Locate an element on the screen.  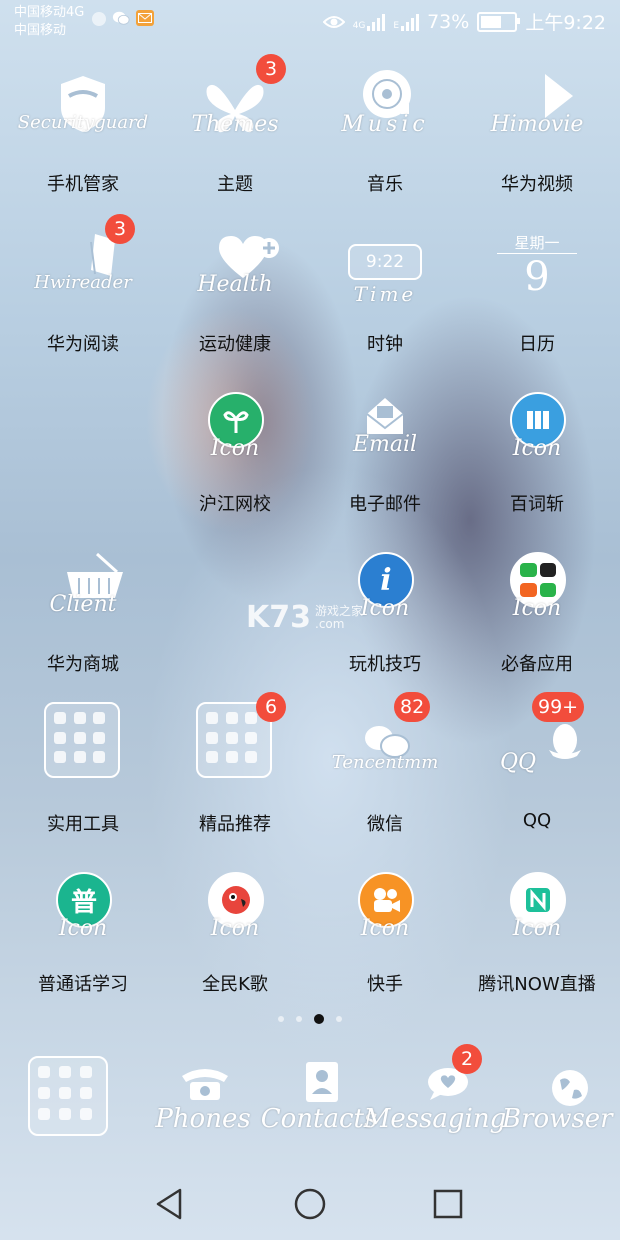
dock: Phones Contacts Messaging 2 Browser is located at coordinates (310, 1097).